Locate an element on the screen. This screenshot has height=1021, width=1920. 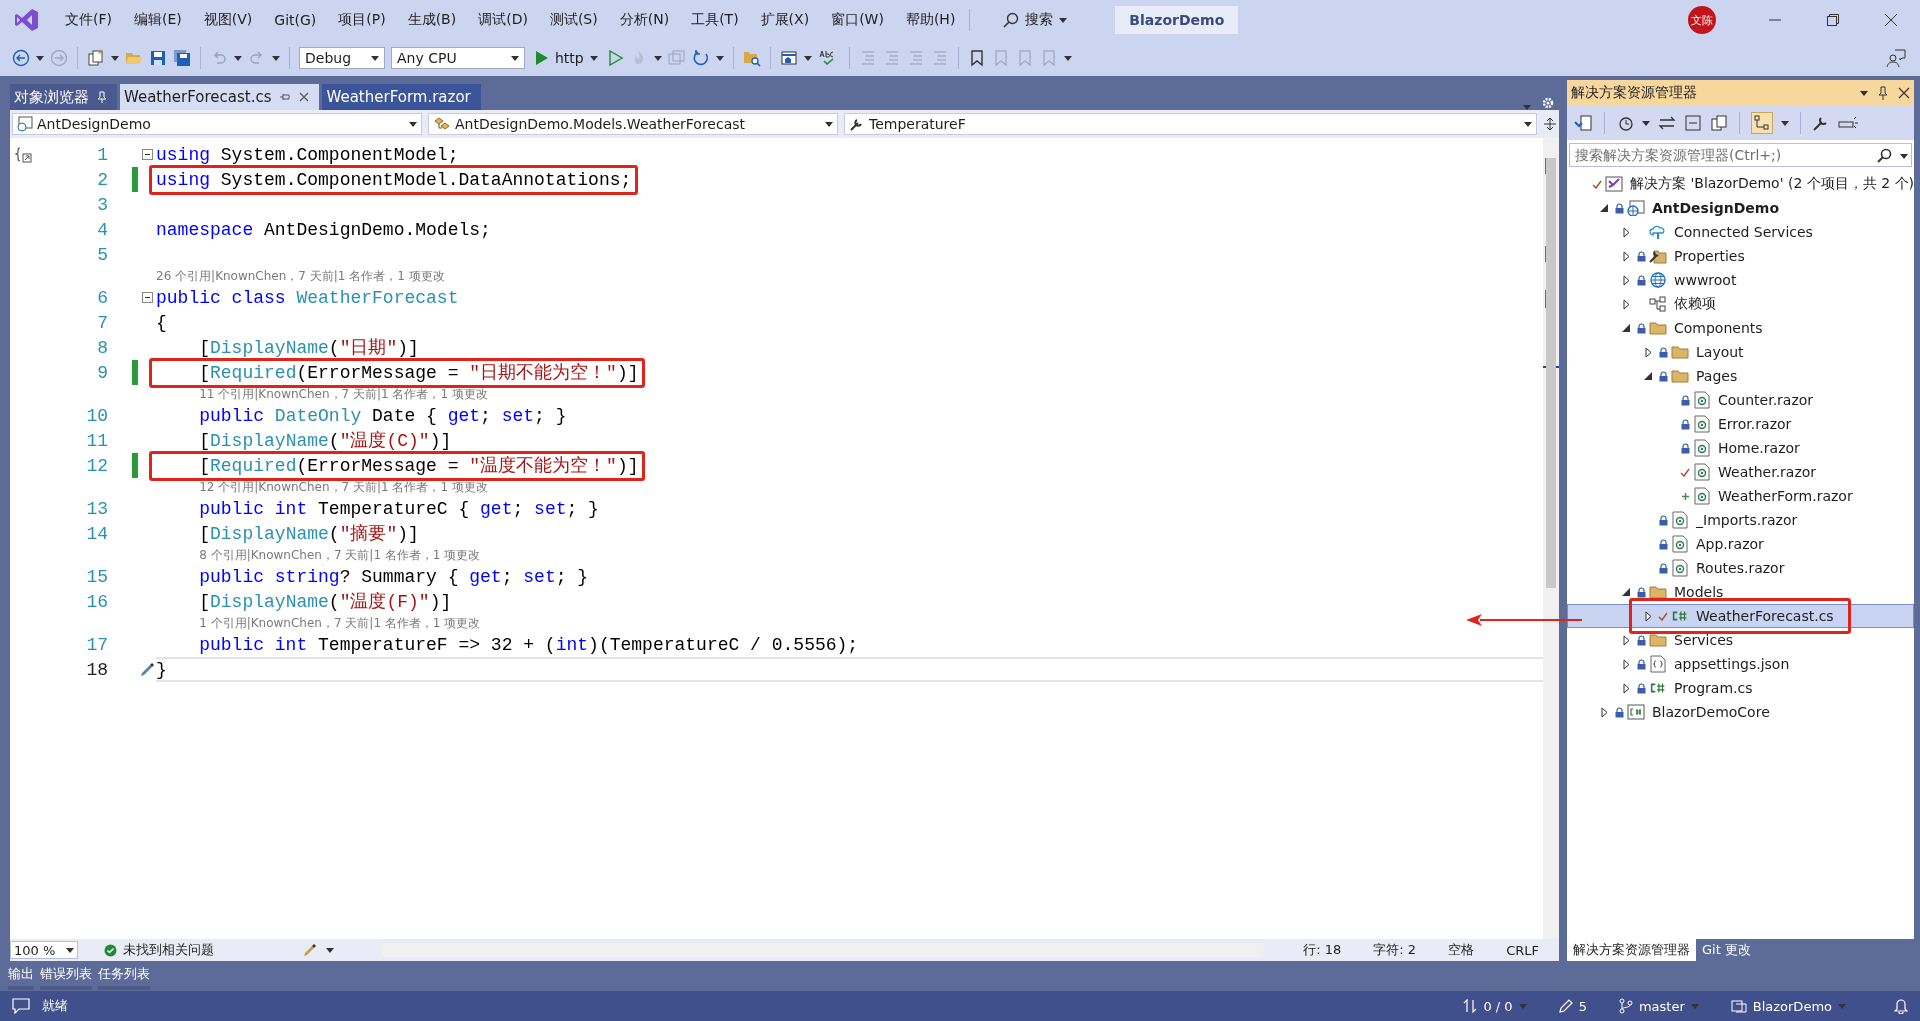
menu-item: 项目(P) is located at coordinates (362, 20).